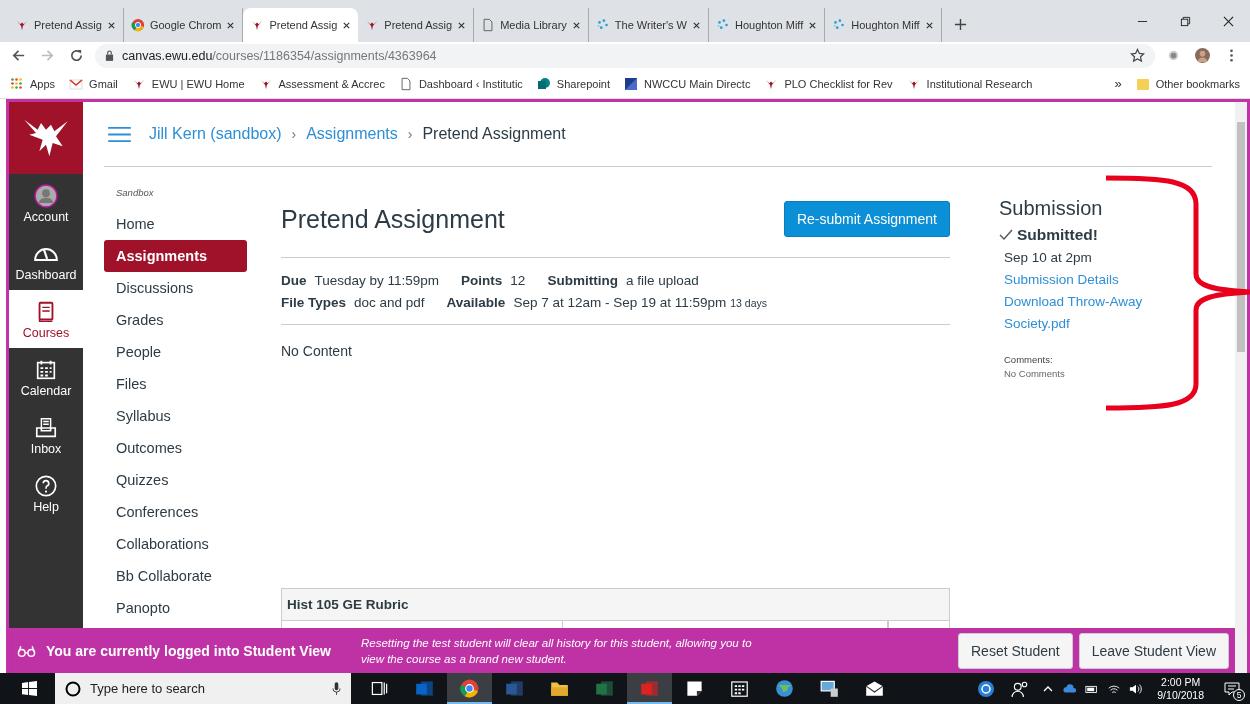 This screenshot has width=1250, height=704. I want to click on course-nav-item: Quizzes, so click(175, 480).